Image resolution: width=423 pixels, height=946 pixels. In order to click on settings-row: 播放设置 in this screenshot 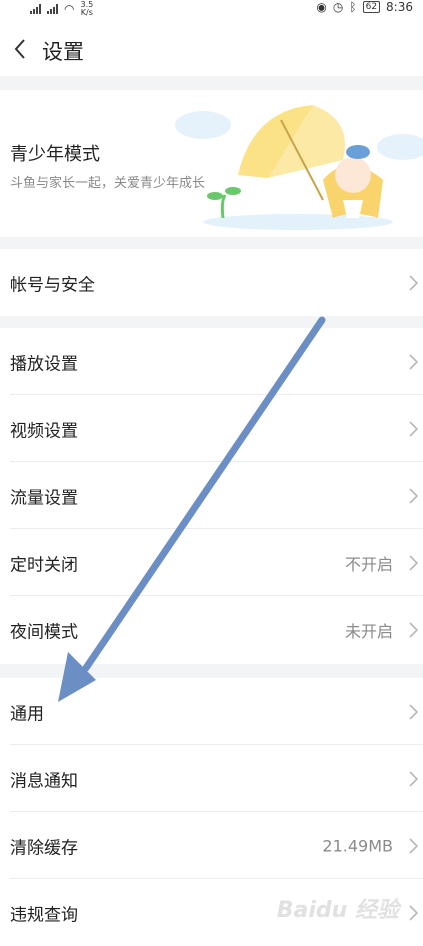, I will do `click(211, 361)`.